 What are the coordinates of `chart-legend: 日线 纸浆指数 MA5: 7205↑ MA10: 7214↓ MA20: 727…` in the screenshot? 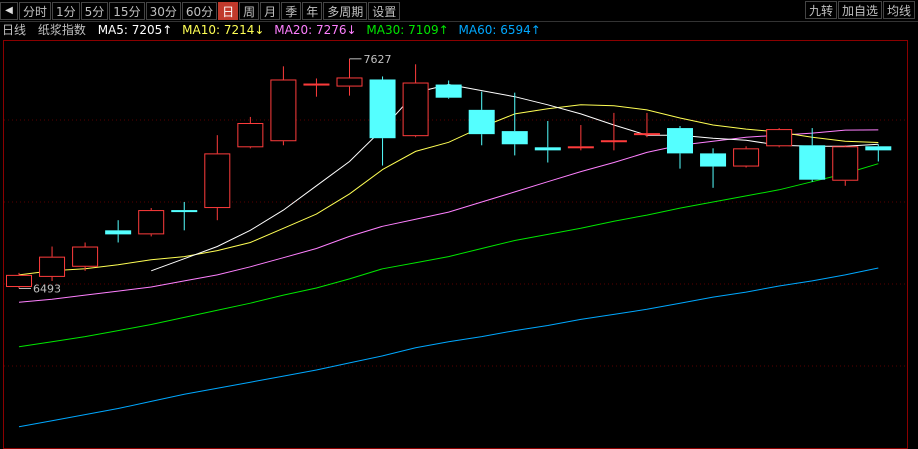 It's located at (271, 30).